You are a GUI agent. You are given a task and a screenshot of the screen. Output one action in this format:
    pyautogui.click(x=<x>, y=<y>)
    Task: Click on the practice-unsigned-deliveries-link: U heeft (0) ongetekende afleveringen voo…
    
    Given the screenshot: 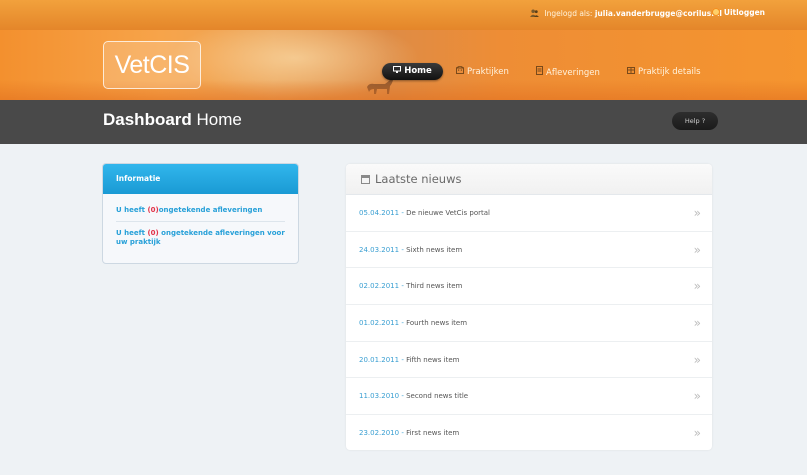 What is the action you would take?
    pyautogui.click(x=200, y=234)
    